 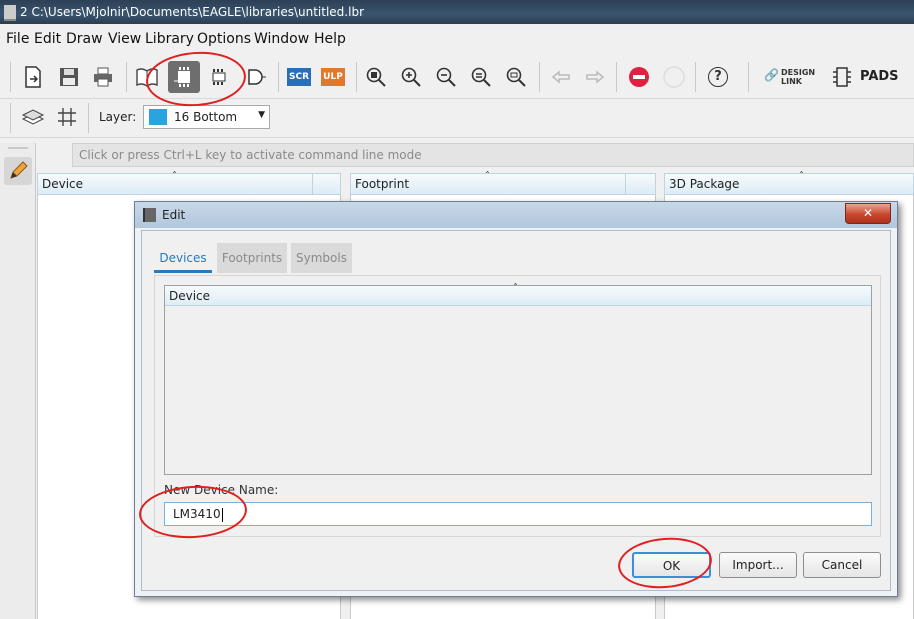 What do you see at coordinates (17, 39) in the screenshot?
I see `menu-file: File` at bounding box center [17, 39].